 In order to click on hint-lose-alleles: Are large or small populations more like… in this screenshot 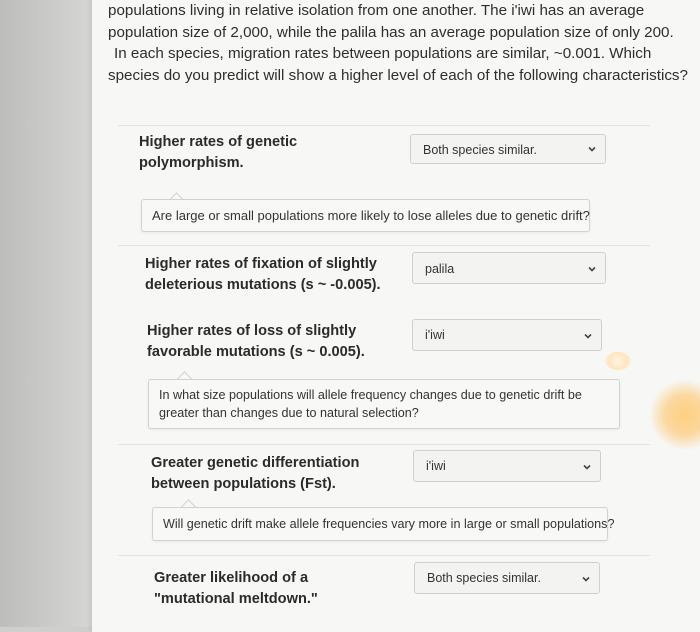, I will do `click(365, 215)`.